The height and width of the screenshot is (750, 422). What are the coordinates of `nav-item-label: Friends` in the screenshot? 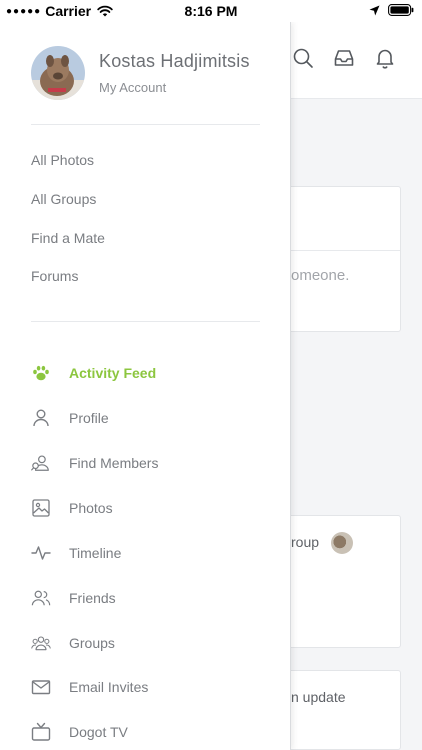 It's located at (92, 598).